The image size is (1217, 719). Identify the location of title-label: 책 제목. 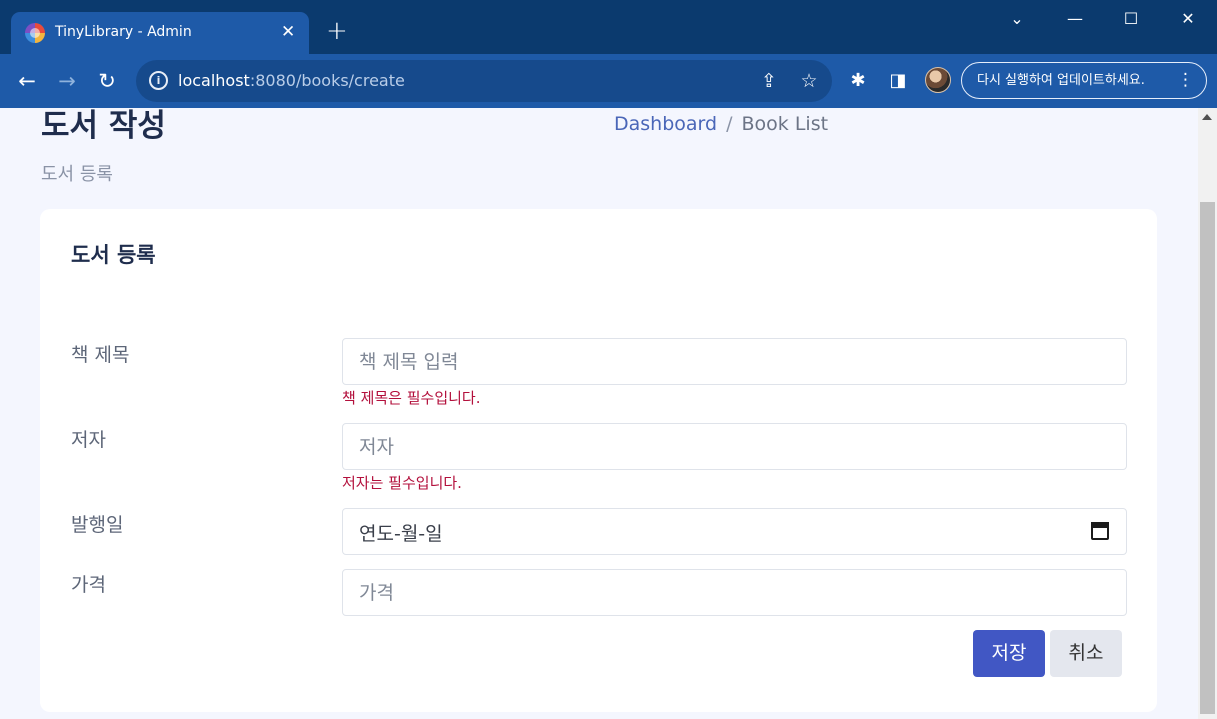
(100, 355).